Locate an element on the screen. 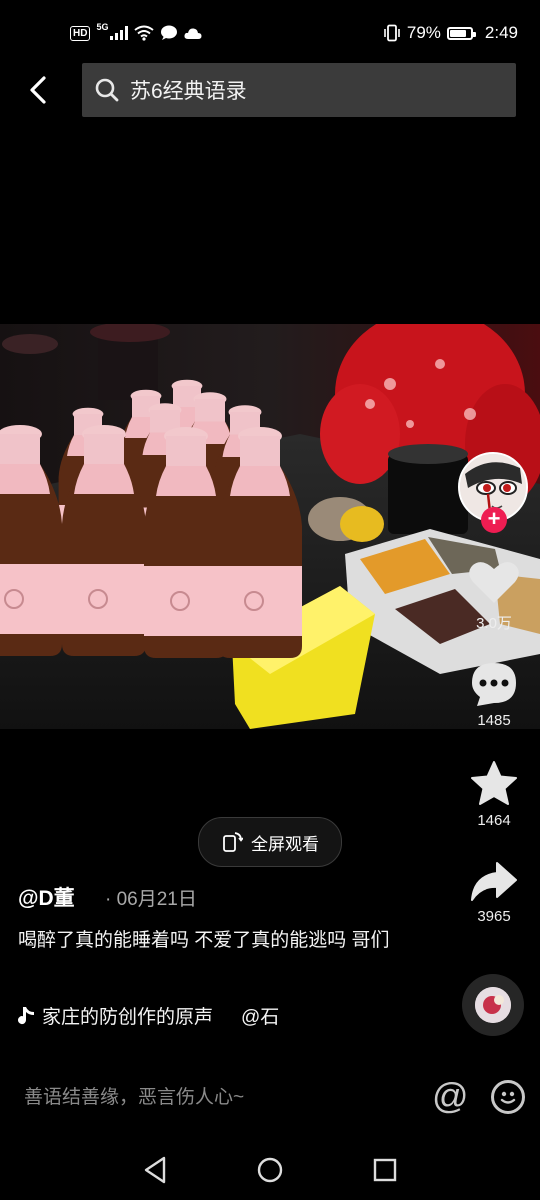 This screenshot has height=1200, width=540. nav-recents-icon is located at coordinates (385, 1170).